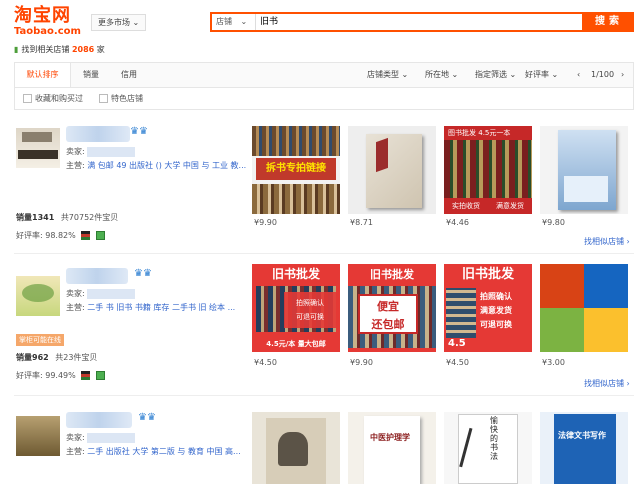 The image size is (640, 484). Describe the element at coordinates (578, 75) in the screenshot. I see `prev-page-icon: ‹` at that location.